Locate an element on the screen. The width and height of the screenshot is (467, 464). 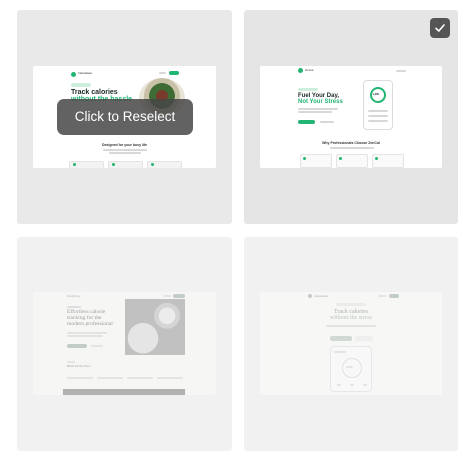
breakfast-photo is located at coordinates (155, 327).